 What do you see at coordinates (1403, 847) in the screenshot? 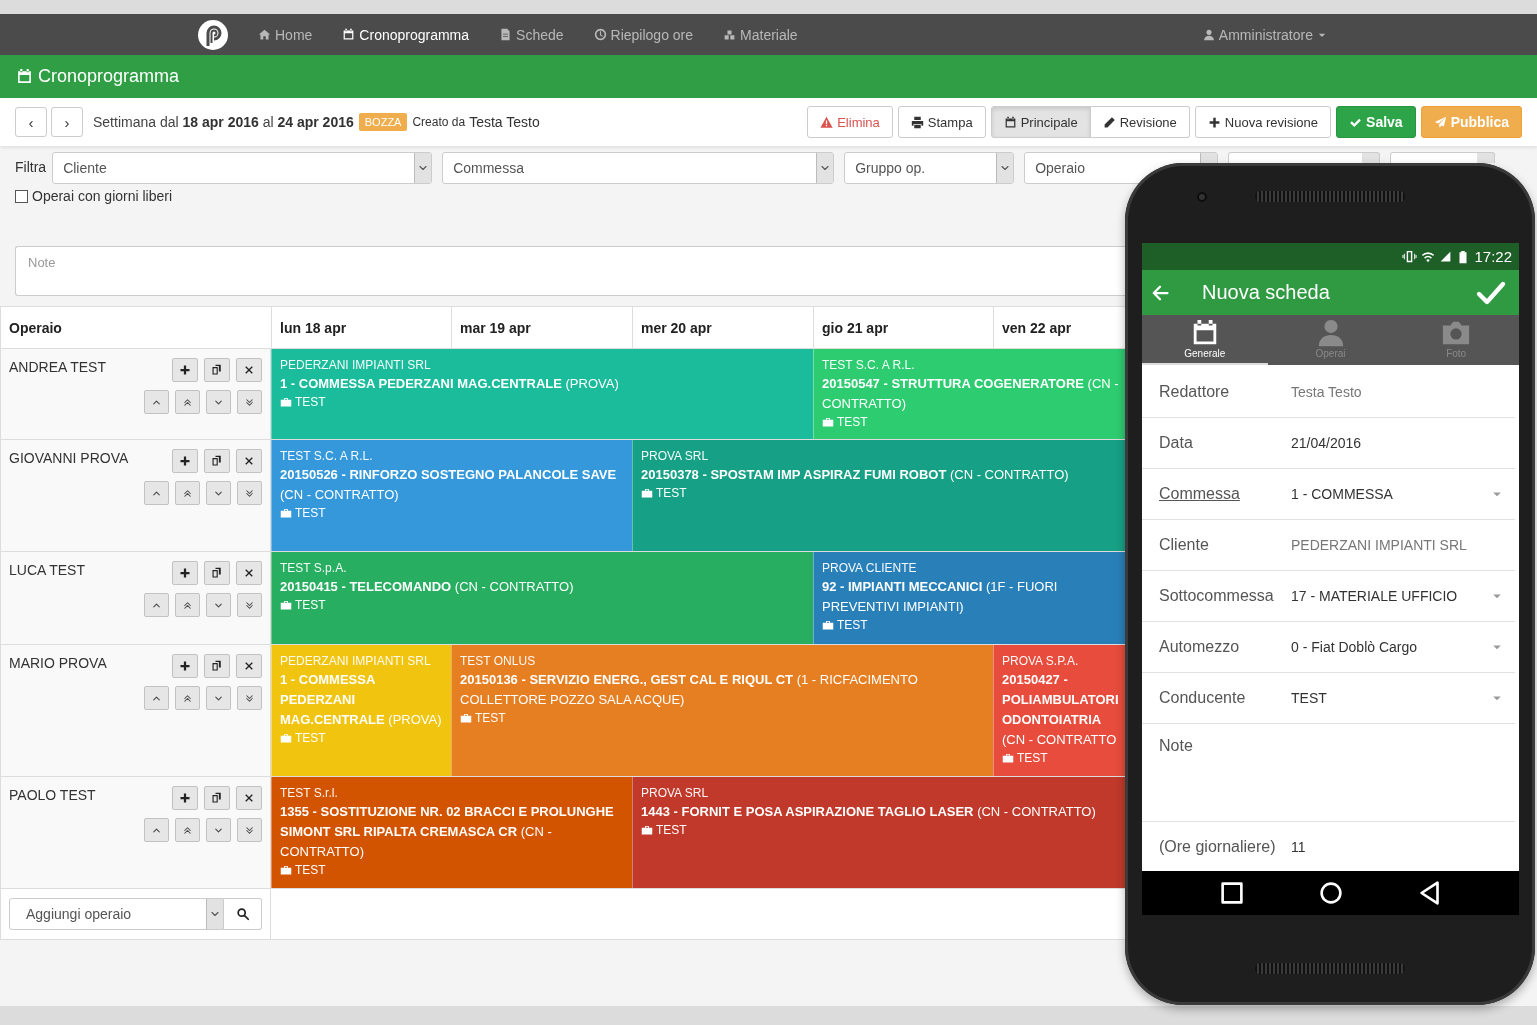
I see `input-field: 11` at bounding box center [1403, 847].